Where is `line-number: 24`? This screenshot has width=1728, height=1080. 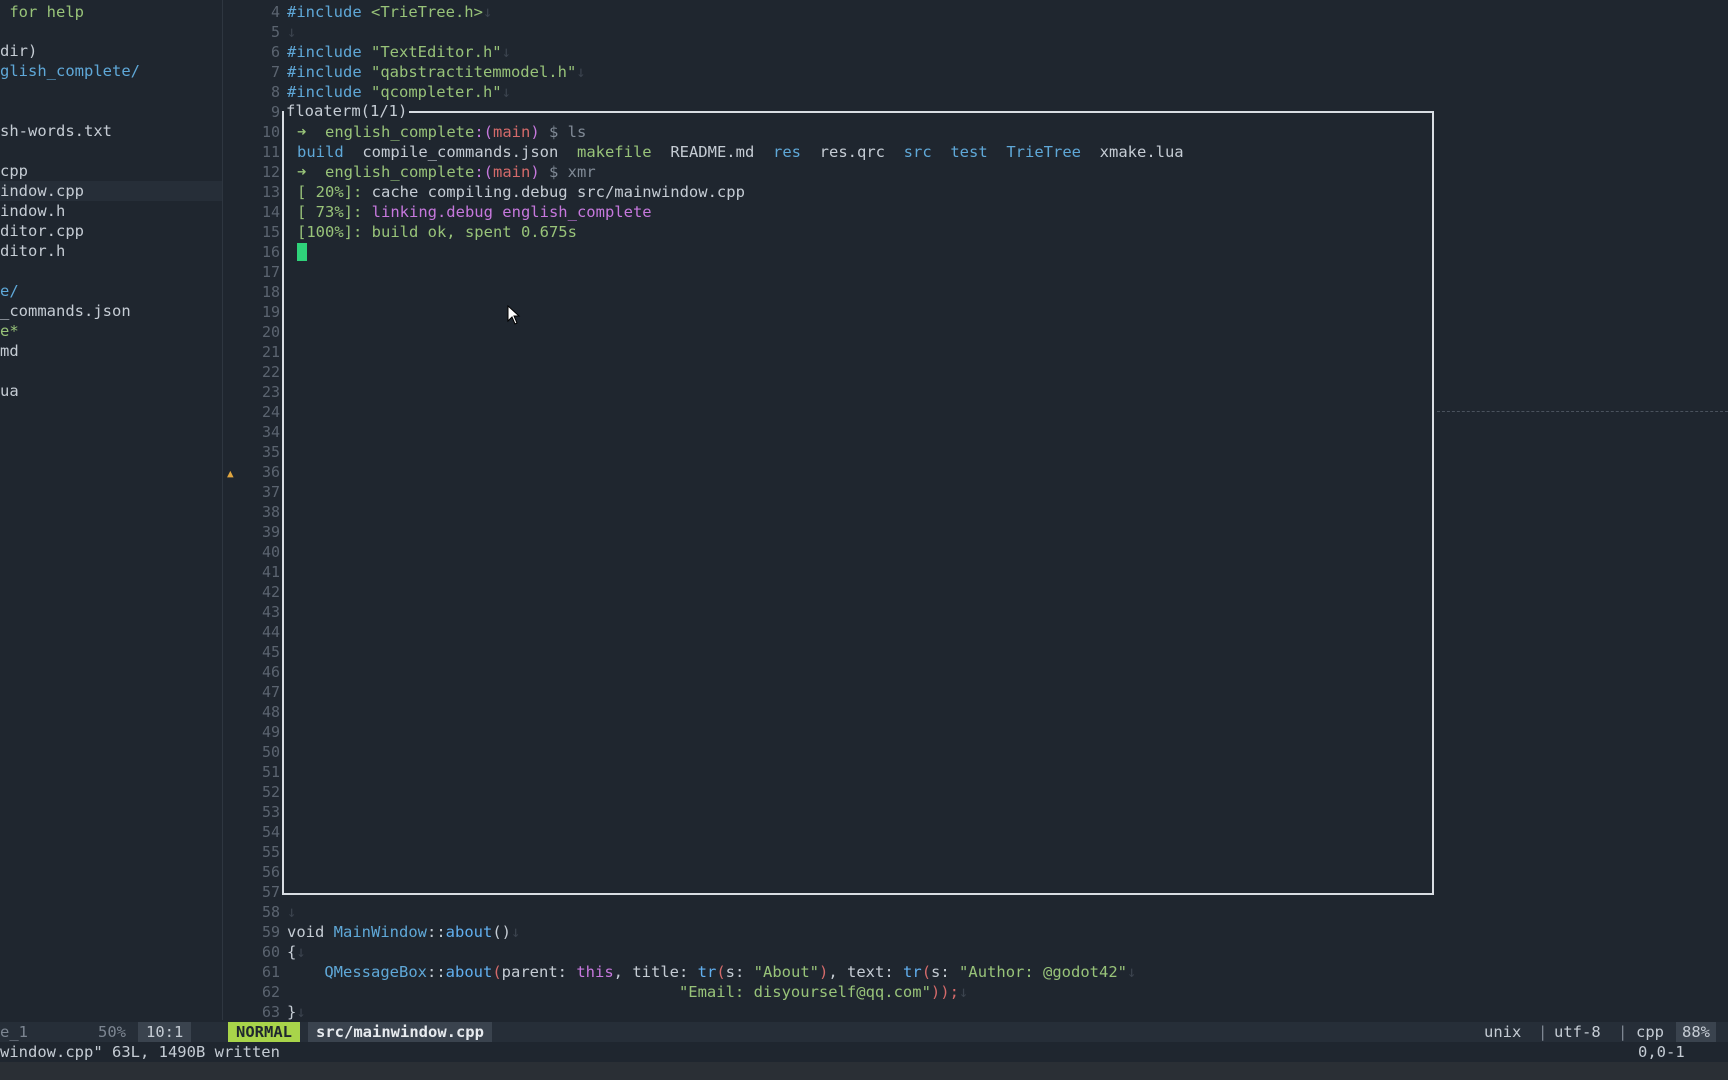
line-number: 24 is located at coordinates (270, 412).